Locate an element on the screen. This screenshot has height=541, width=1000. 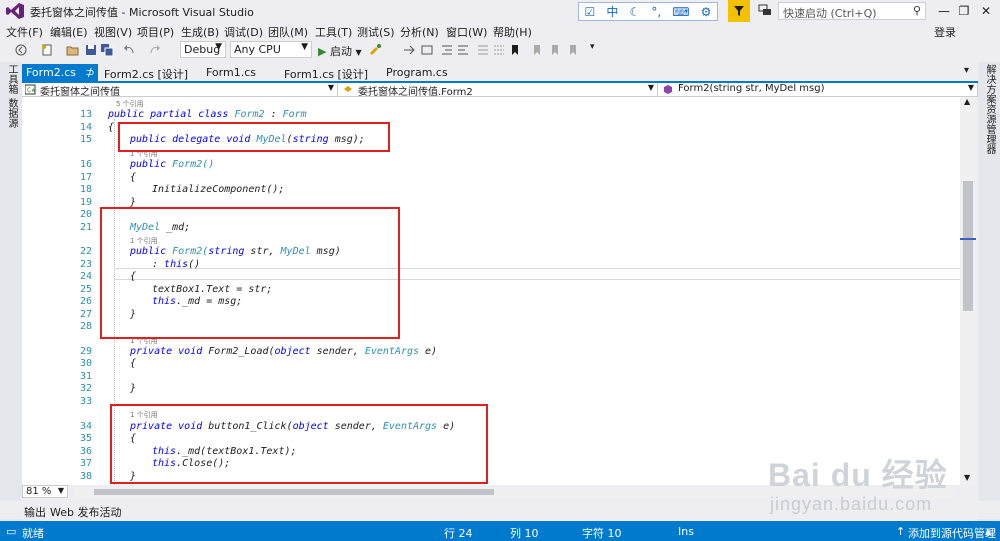
next-bookmark-icon is located at coordinates (555, 50).